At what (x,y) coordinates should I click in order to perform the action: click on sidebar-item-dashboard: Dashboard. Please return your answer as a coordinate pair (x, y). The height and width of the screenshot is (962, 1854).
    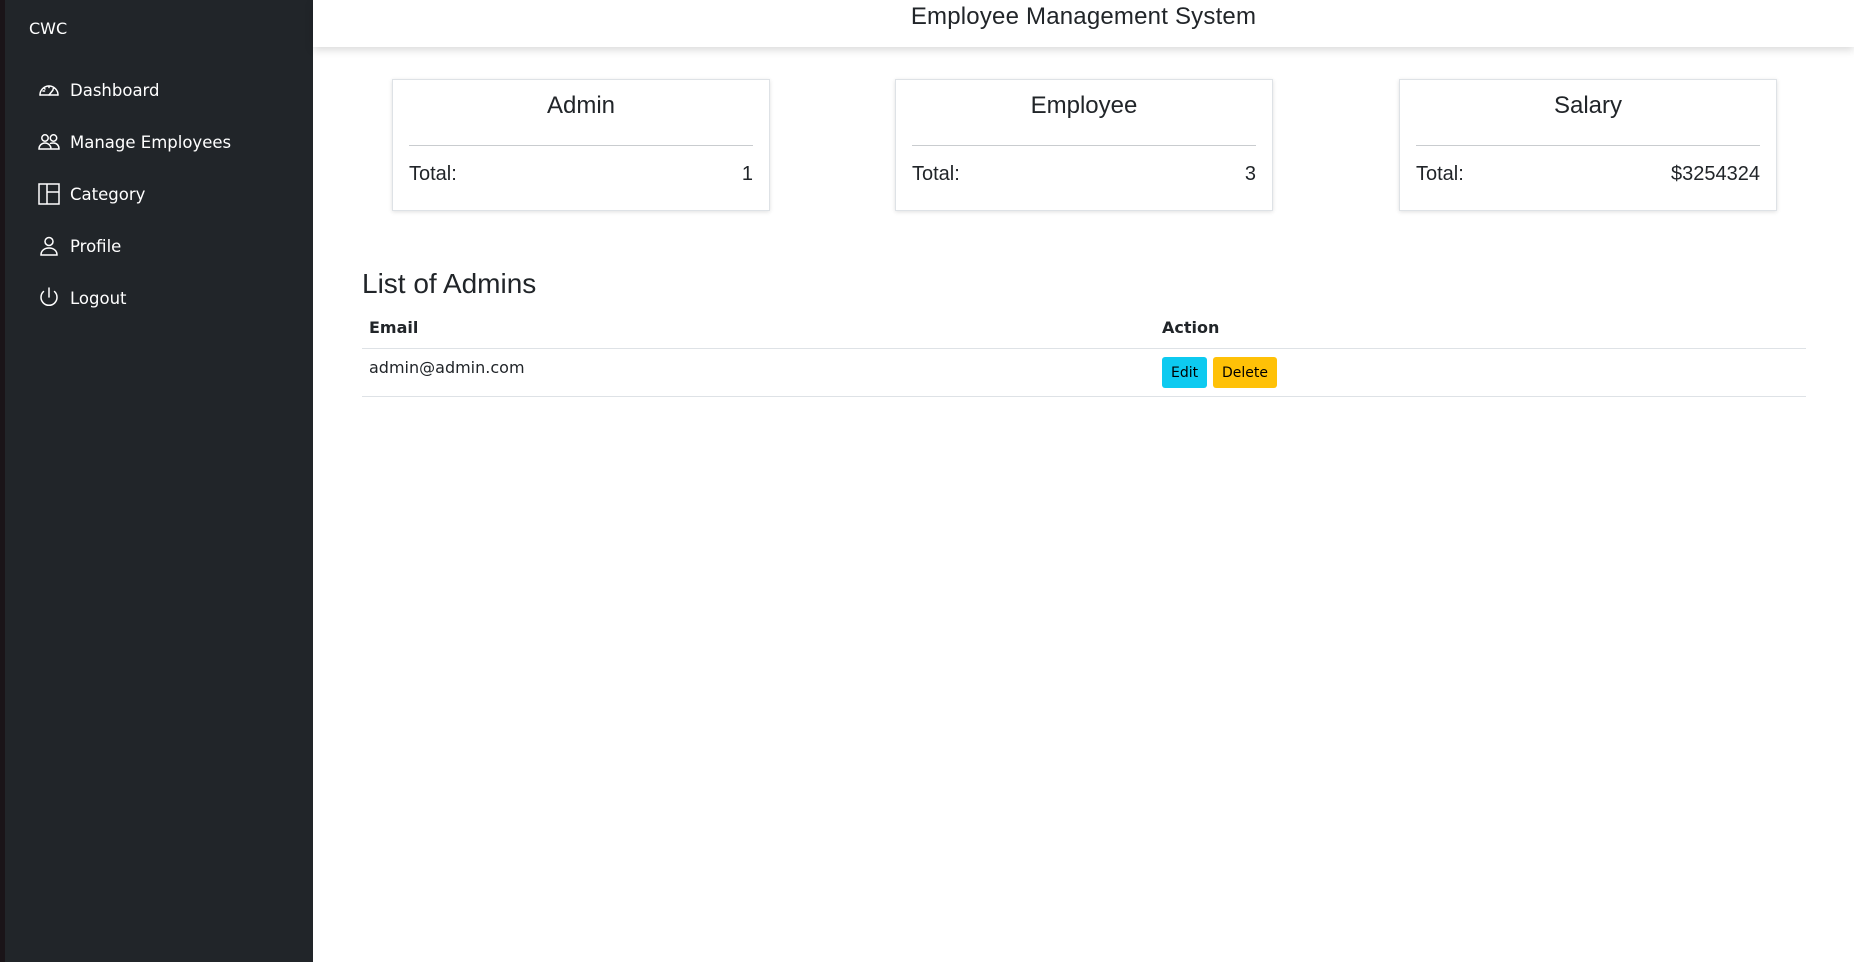
    Looking at the image, I should click on (98, 90).